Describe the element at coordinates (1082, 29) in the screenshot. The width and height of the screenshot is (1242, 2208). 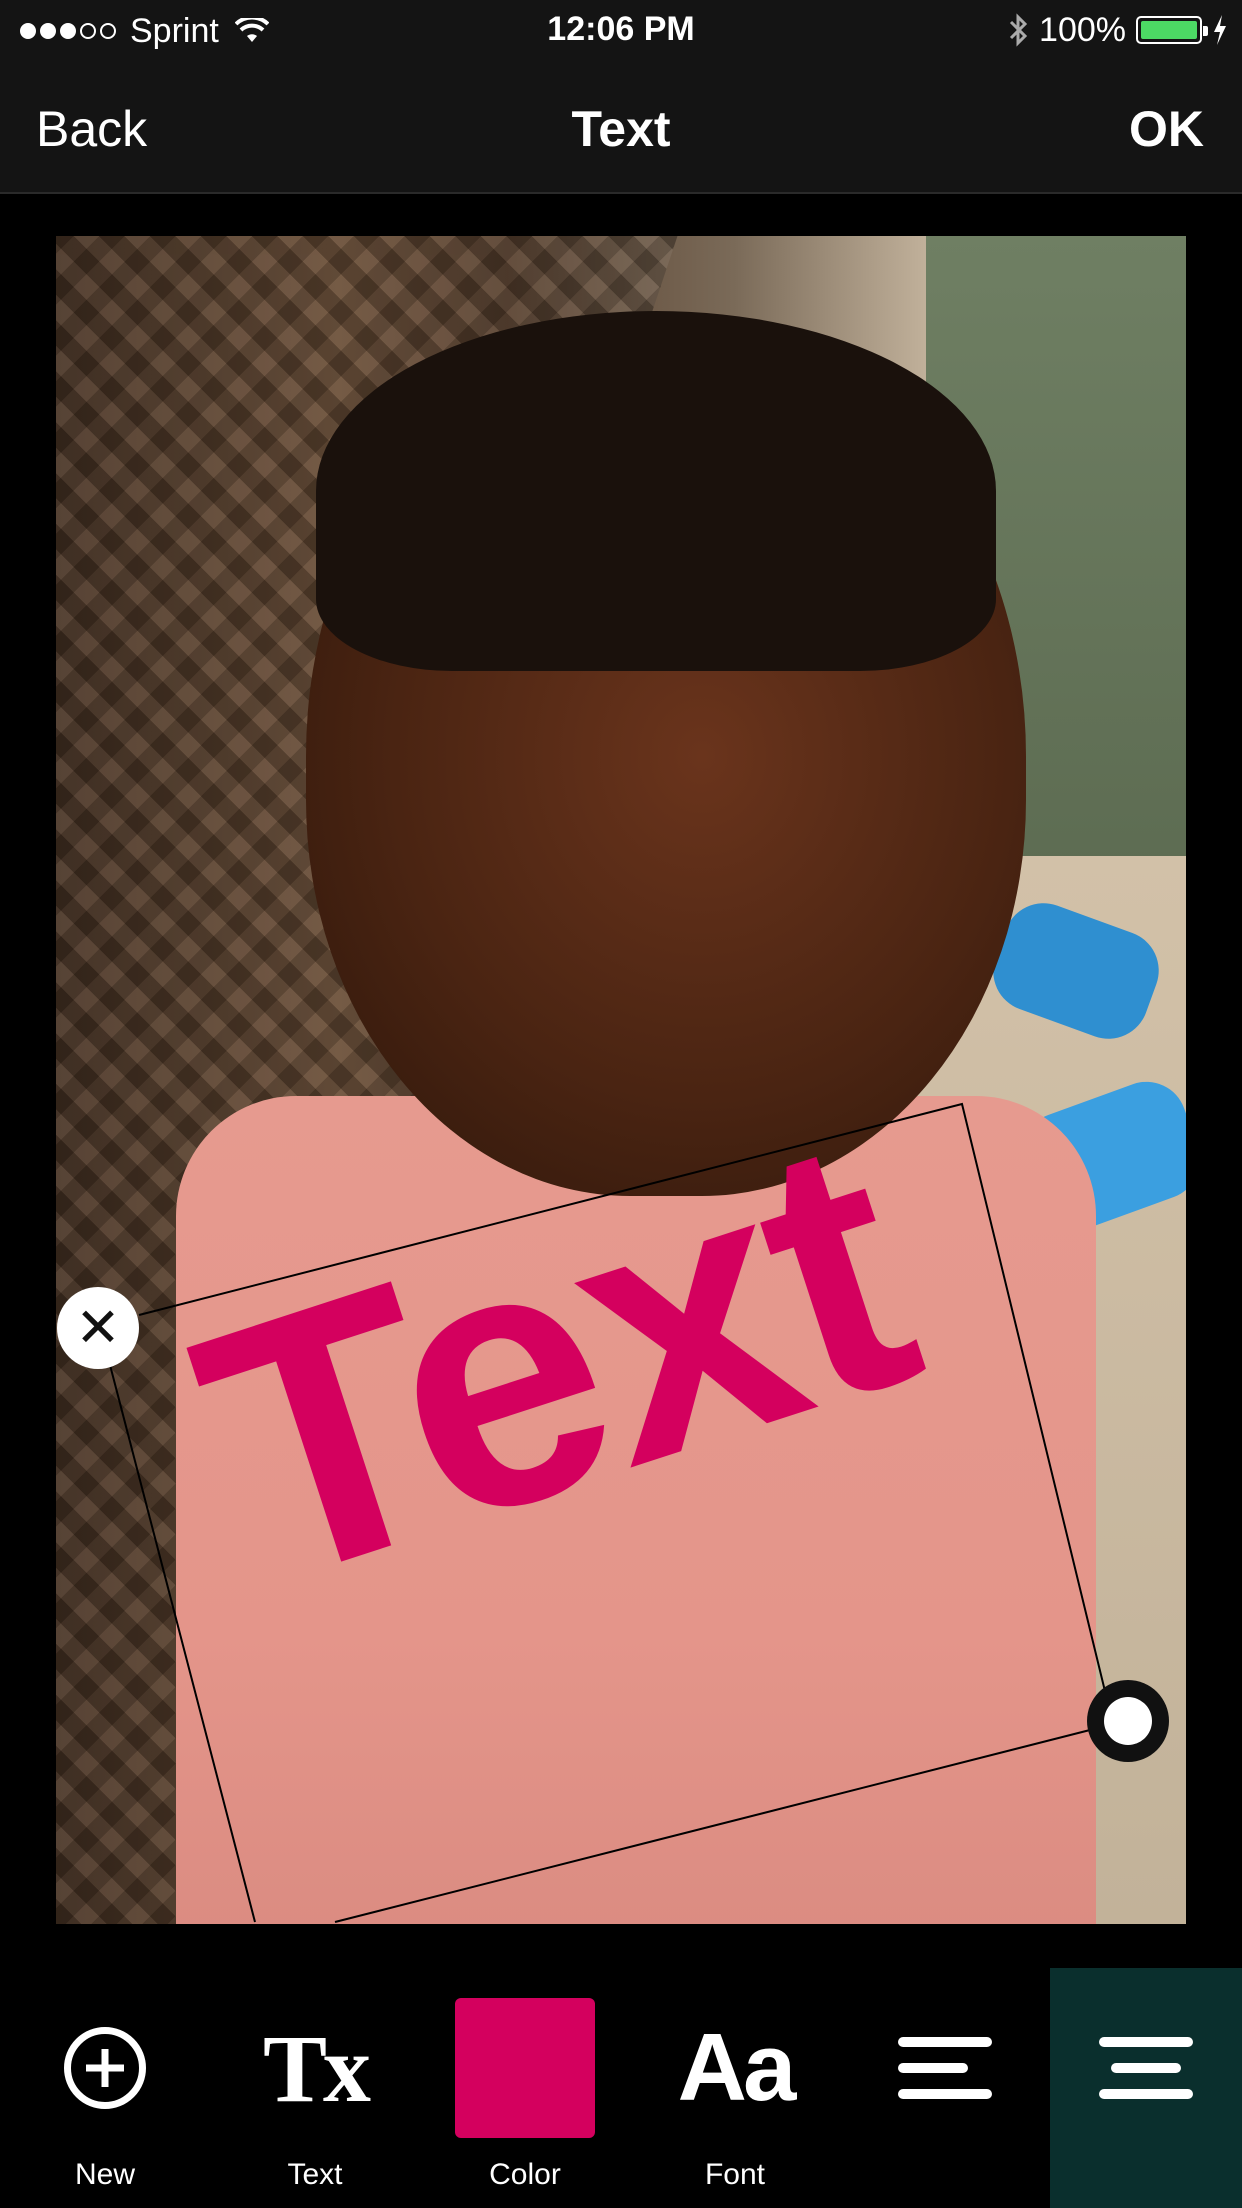
I see `battery-percent: 100%` at that location.